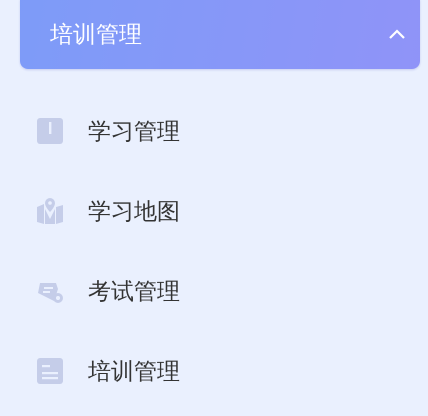  What do you see at coordinates (134, 292) in the screenshot?
I see `menu-item-label: 考试管理` at bounding box center [134, 292].